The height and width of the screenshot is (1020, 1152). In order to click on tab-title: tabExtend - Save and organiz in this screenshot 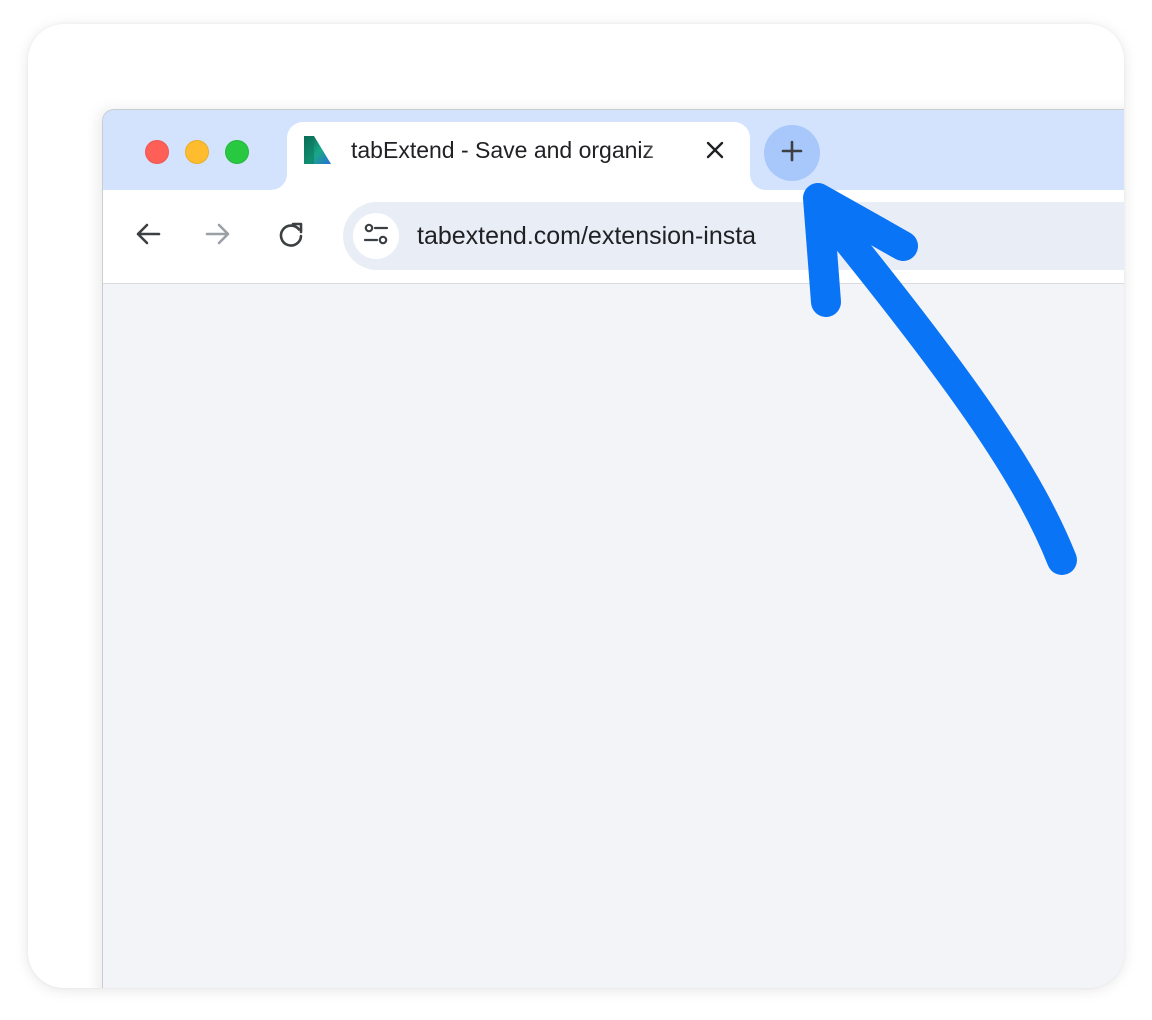, I will do `click(503, 150)`.